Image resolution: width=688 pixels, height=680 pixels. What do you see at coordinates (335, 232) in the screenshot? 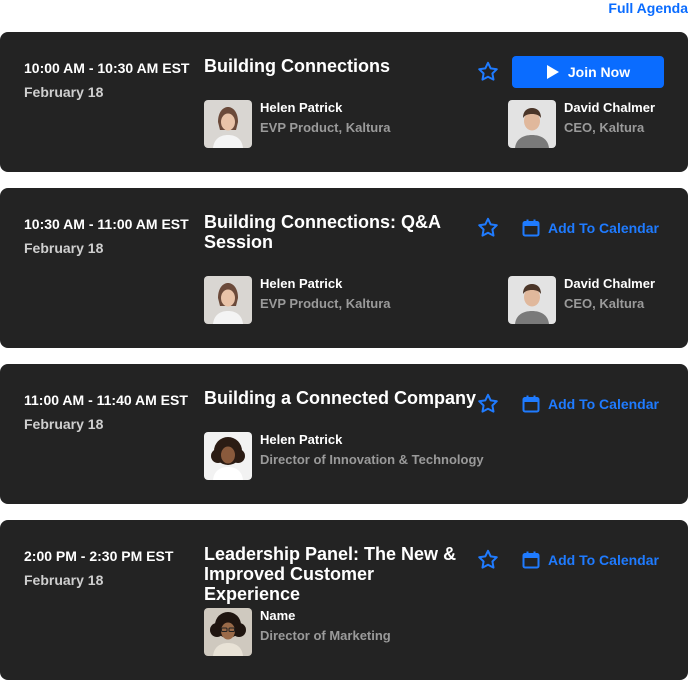
I see `session-title: Building Connections: Q&A Session` at bounding box center [335, 232].